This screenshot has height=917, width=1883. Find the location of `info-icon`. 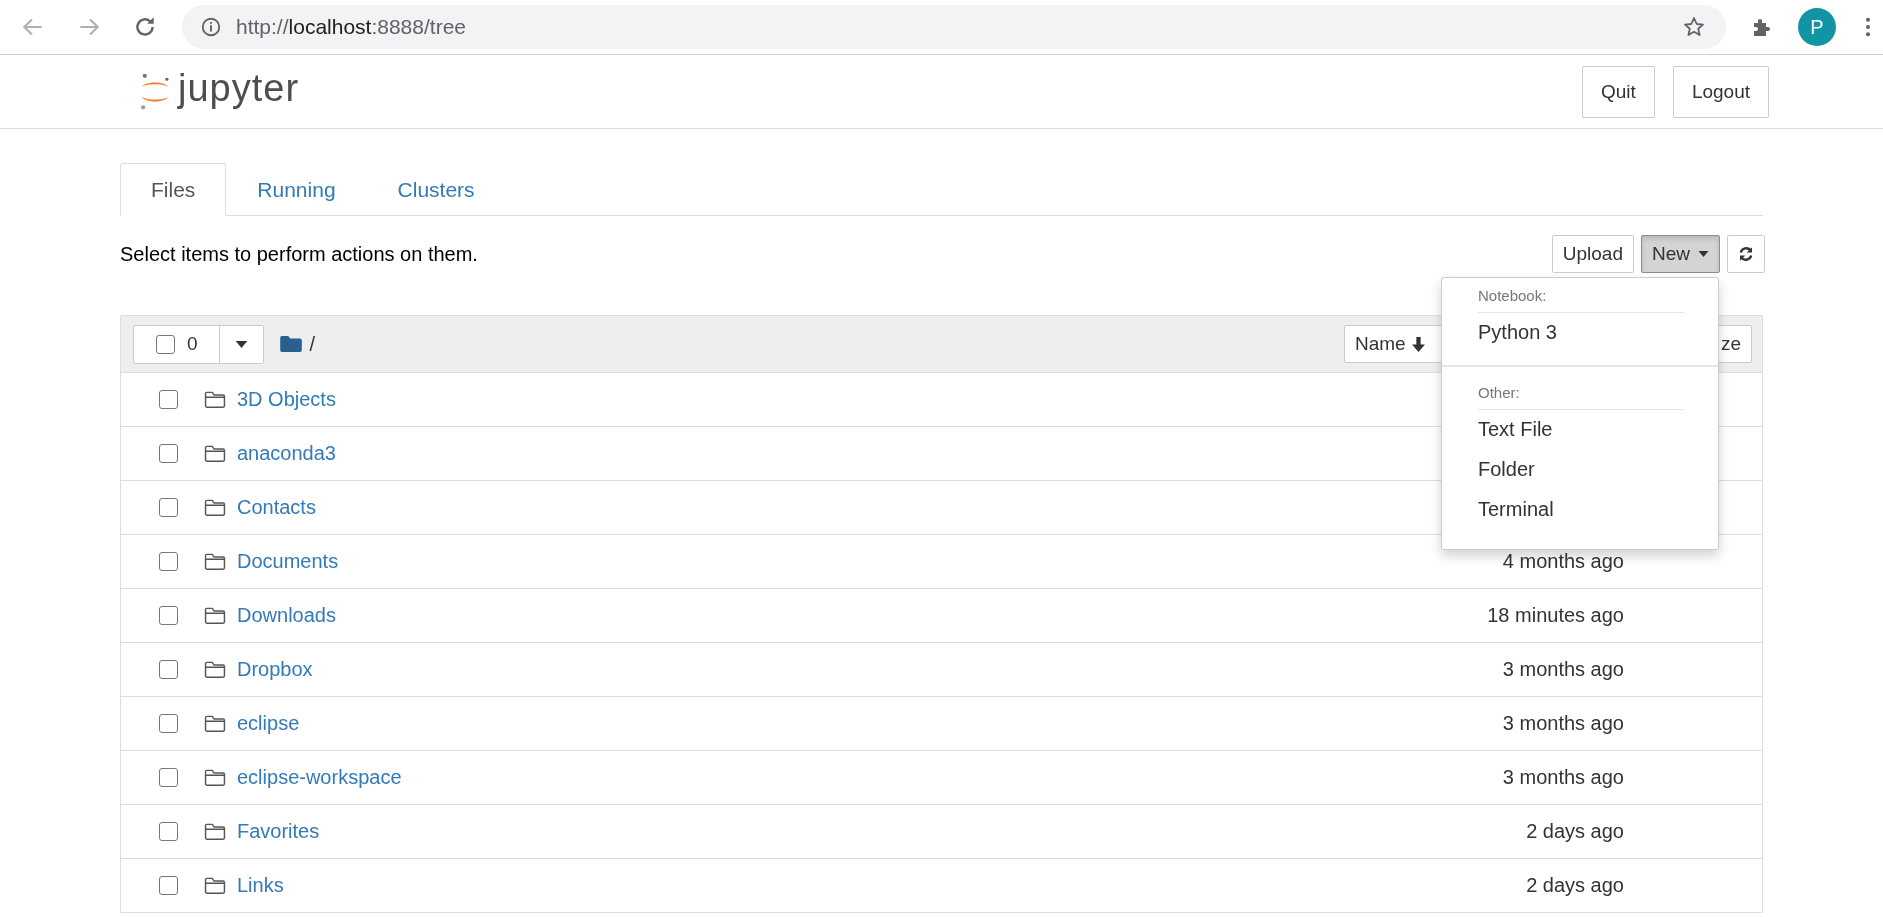

info-icon is located at coordinates (211, 27).